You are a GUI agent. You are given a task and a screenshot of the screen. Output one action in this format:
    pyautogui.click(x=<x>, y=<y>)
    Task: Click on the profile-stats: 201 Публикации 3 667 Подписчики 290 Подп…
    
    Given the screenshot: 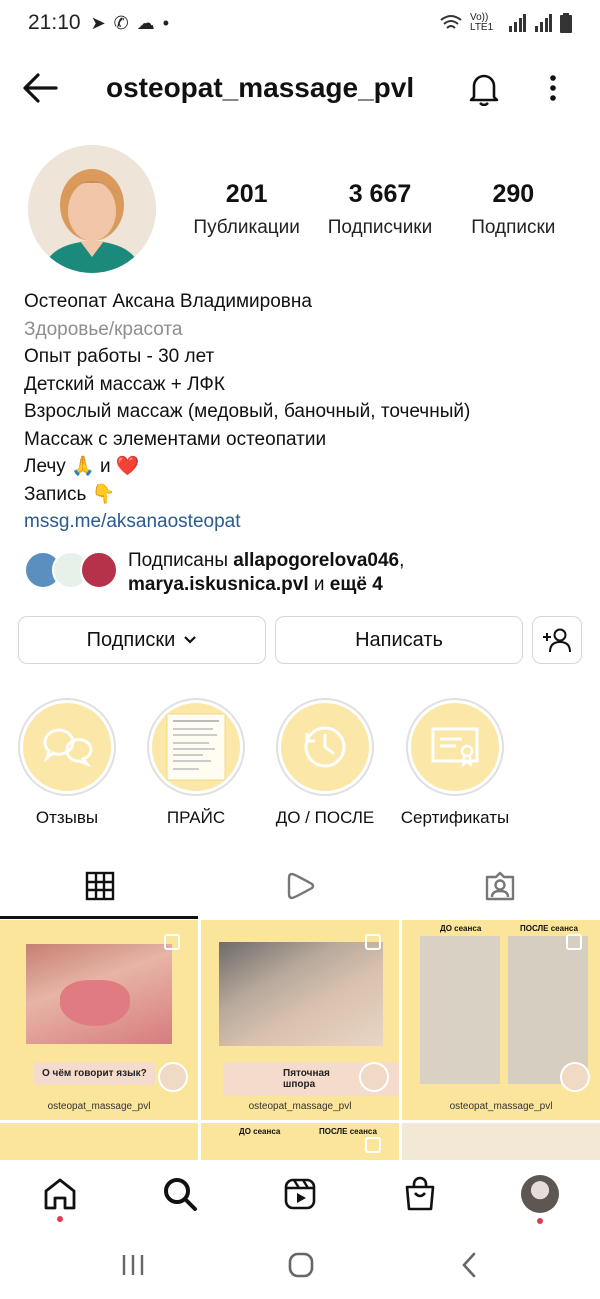 What is the action you would take?
    pyautogui.click(x=380, y=209)
    